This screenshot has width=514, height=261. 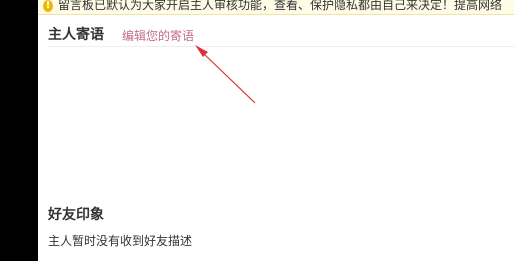 What do you see at coordinates (19, 130) in the screenshot?
I see `left-black-strip` at bounding box center [19, 130].